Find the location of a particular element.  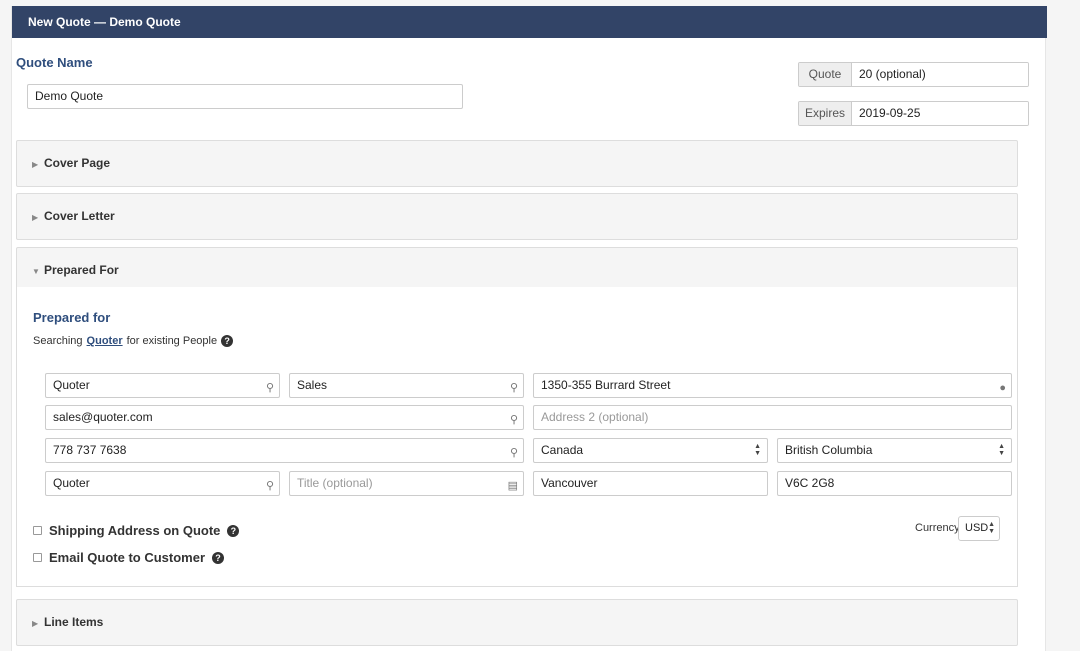

last-name-input: Sales ⚲ is located at coordinates (406, 385).